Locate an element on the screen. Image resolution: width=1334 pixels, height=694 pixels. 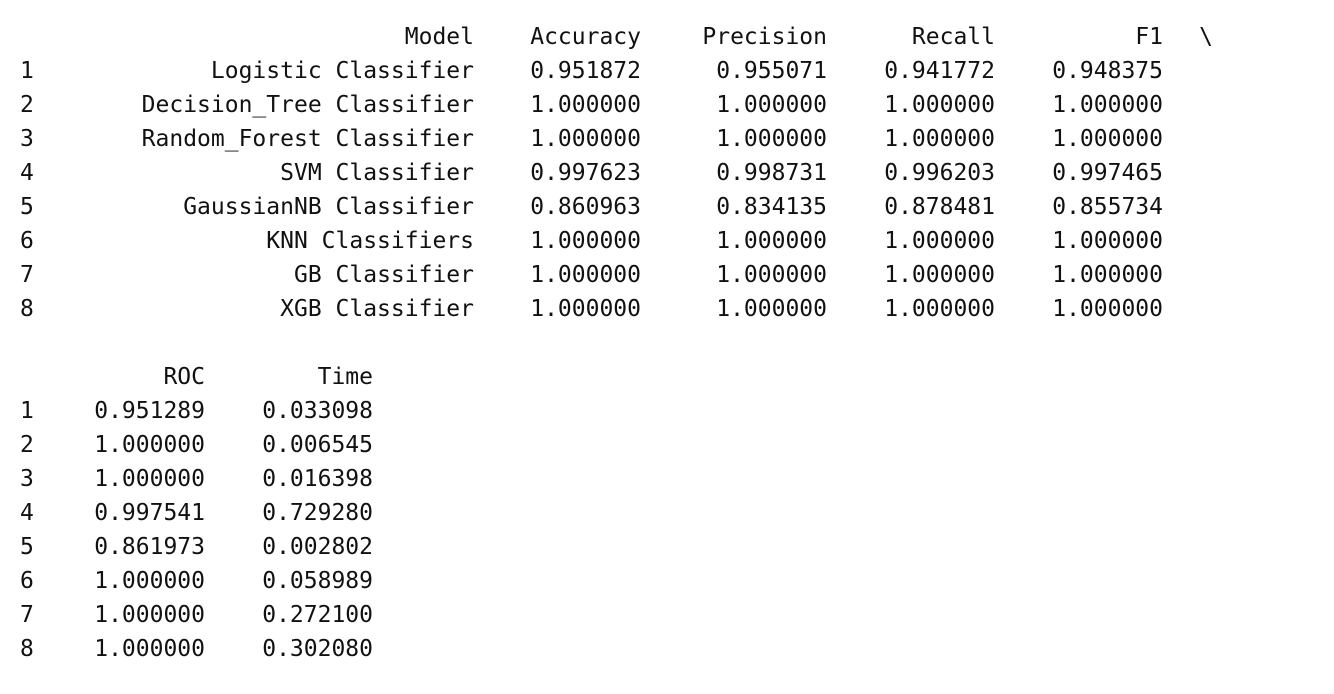
table-row: 1 0.951289 0.033098 is located at coordinates (616, 411).